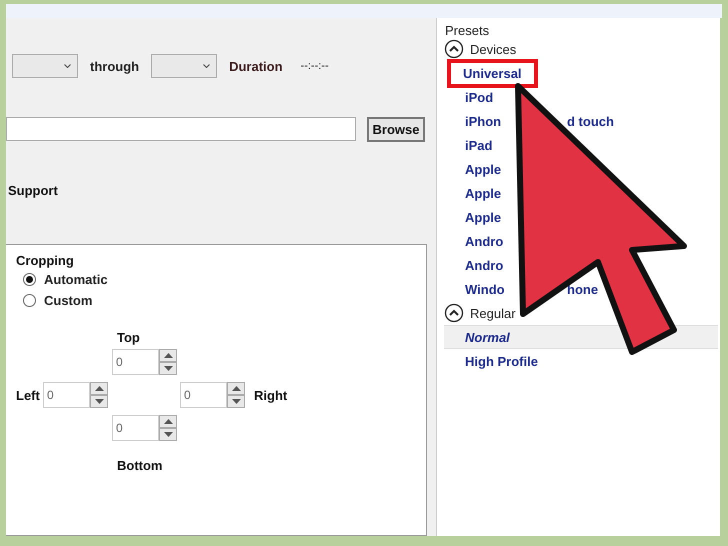  I want to click on preset-item: Universal, so click(492, 73).